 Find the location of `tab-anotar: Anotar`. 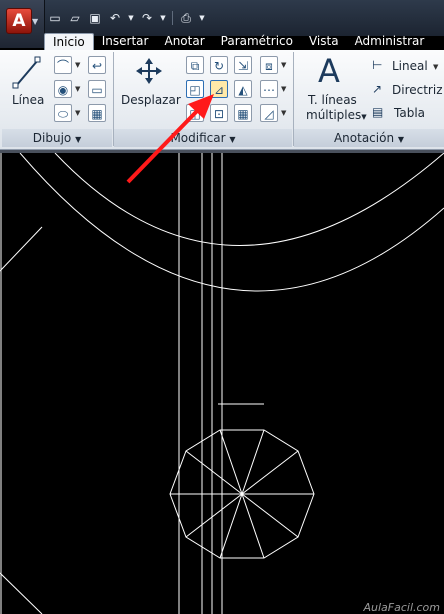

tab-anotar: Anotar is located at coordinates (184, 41).